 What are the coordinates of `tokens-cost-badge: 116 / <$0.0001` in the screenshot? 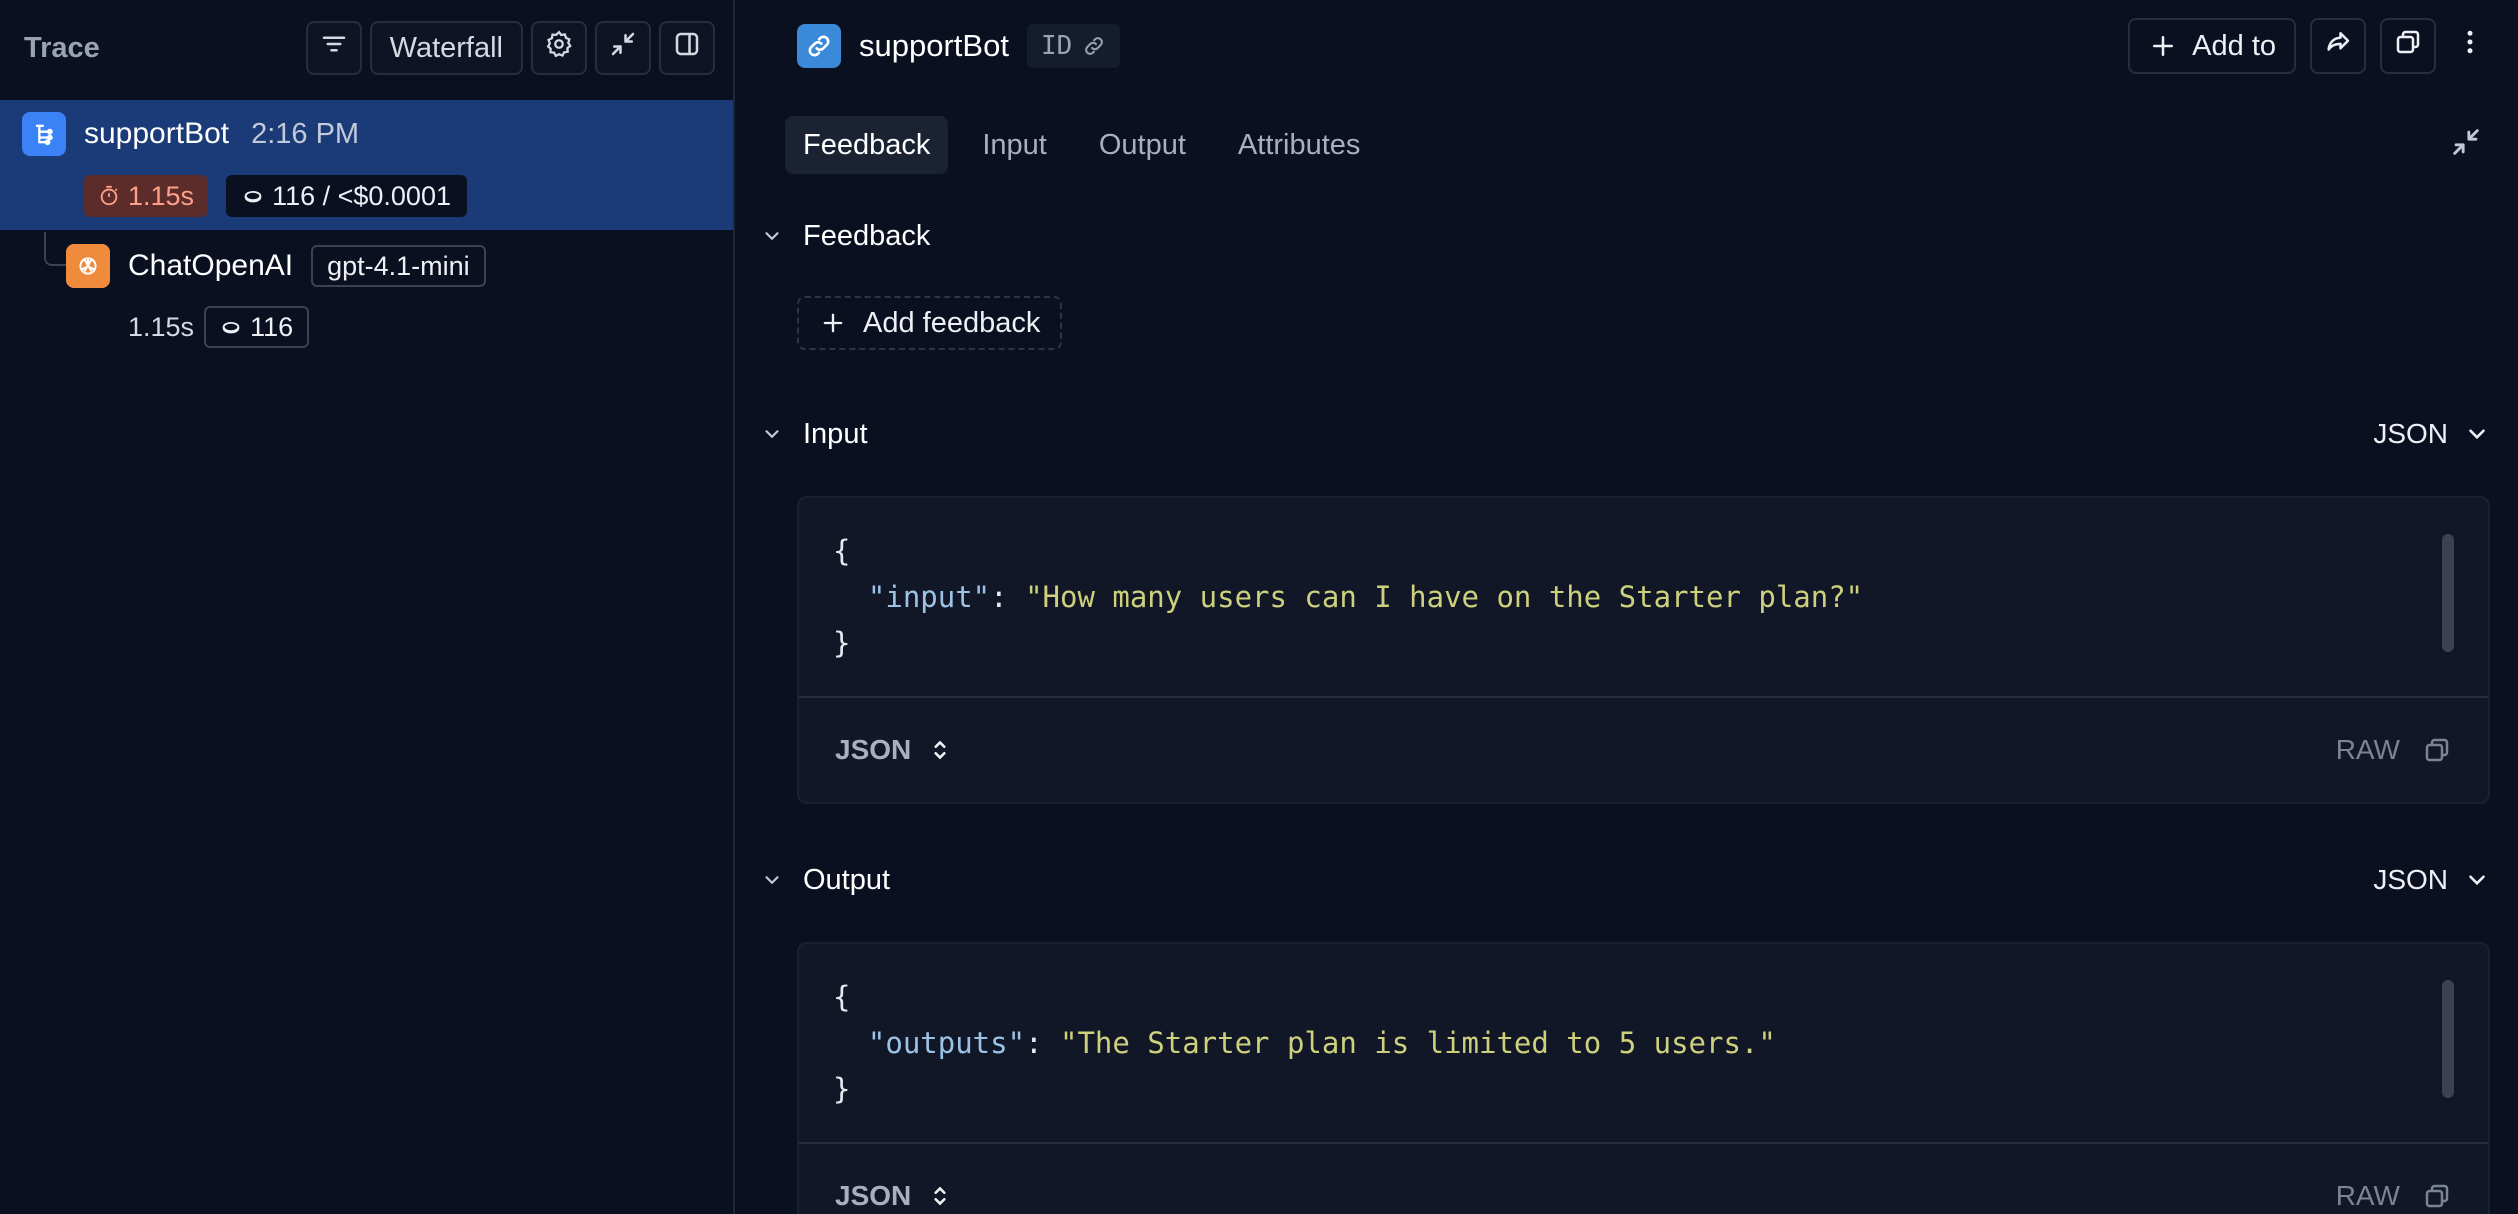 It's located at (346, 196).